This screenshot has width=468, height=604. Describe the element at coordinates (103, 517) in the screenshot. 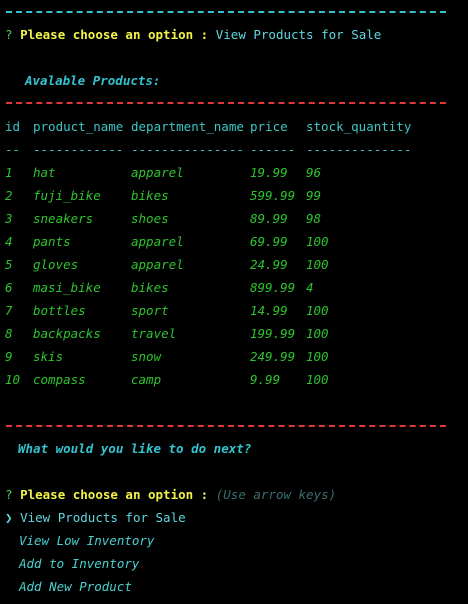

I see `menu-item-label: View Products for Sale` at that location.